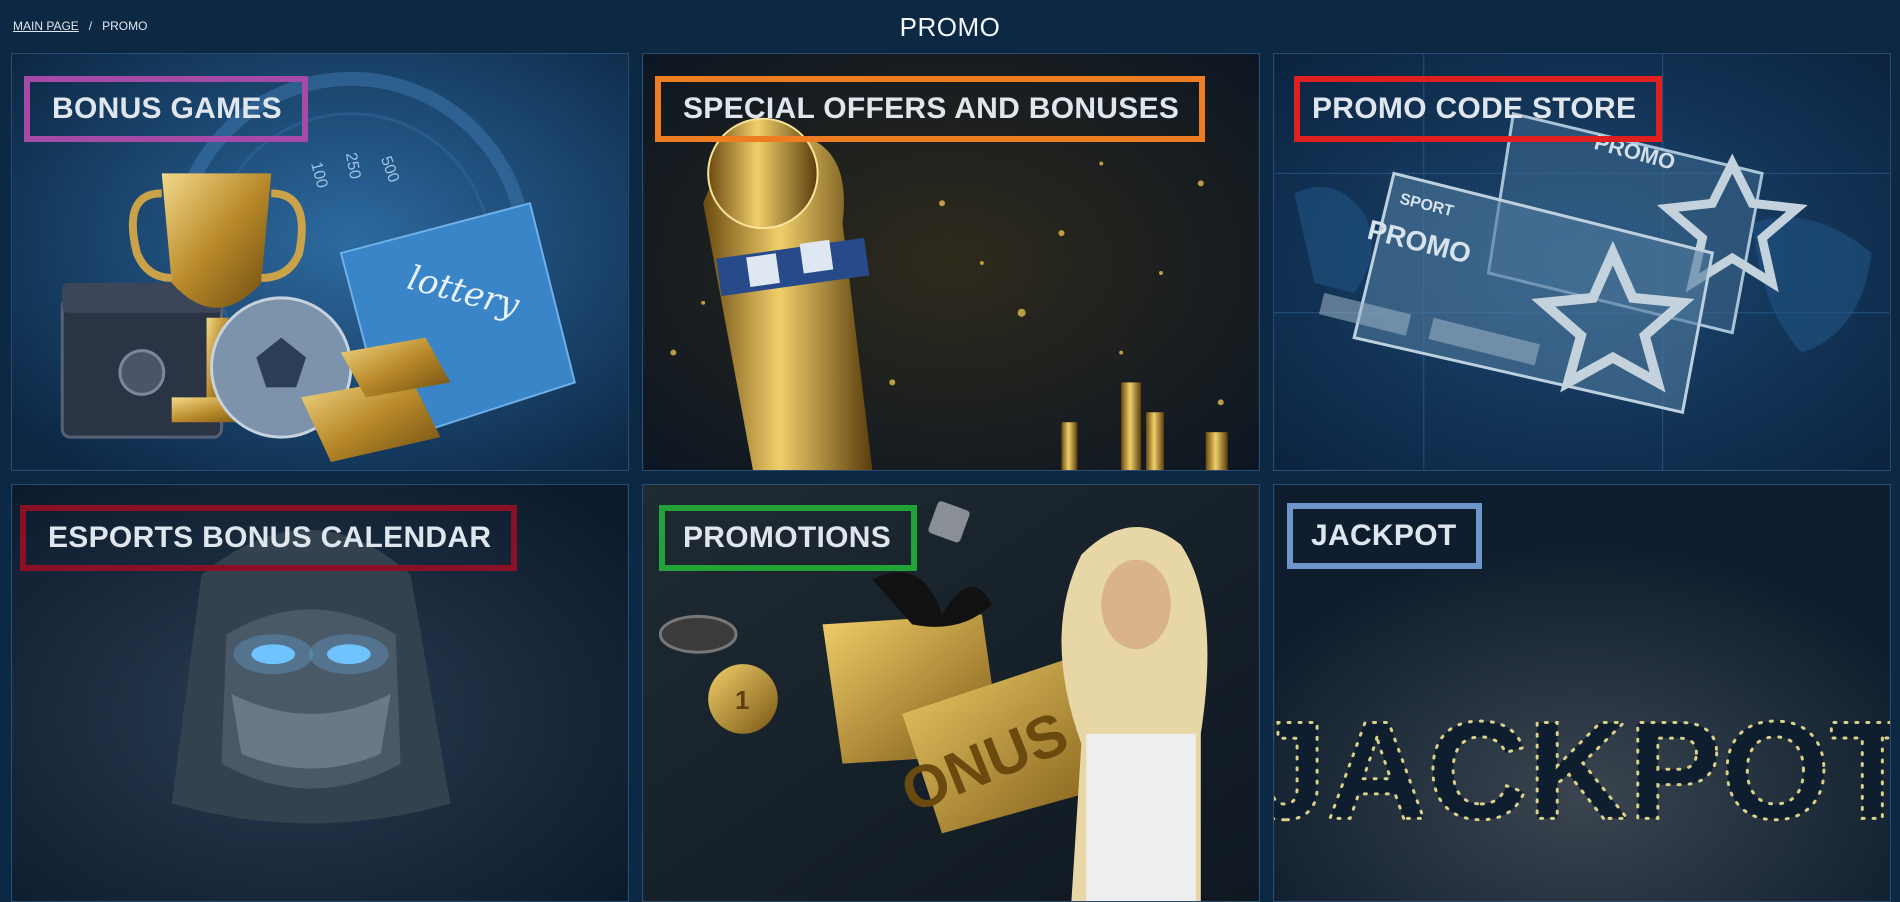  What do you see at coordinates (1385, 536) in the screenshot?
I see `card-label: JACKPOT` at bounding box center [1385, 536].